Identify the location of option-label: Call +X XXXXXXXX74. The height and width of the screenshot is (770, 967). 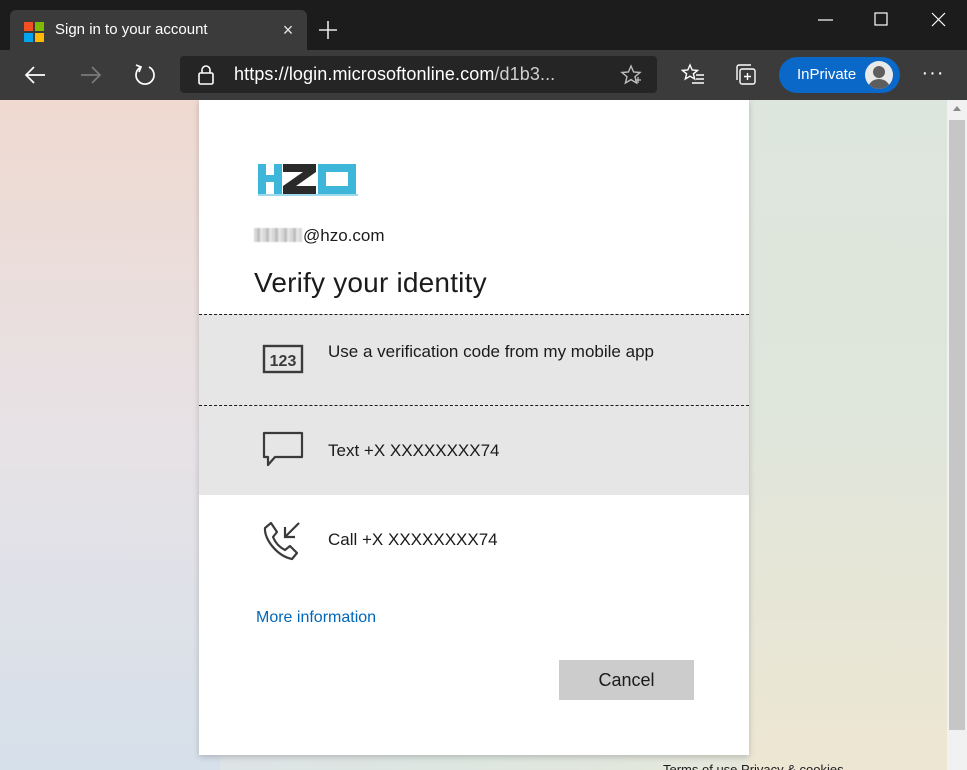
(413, 539).